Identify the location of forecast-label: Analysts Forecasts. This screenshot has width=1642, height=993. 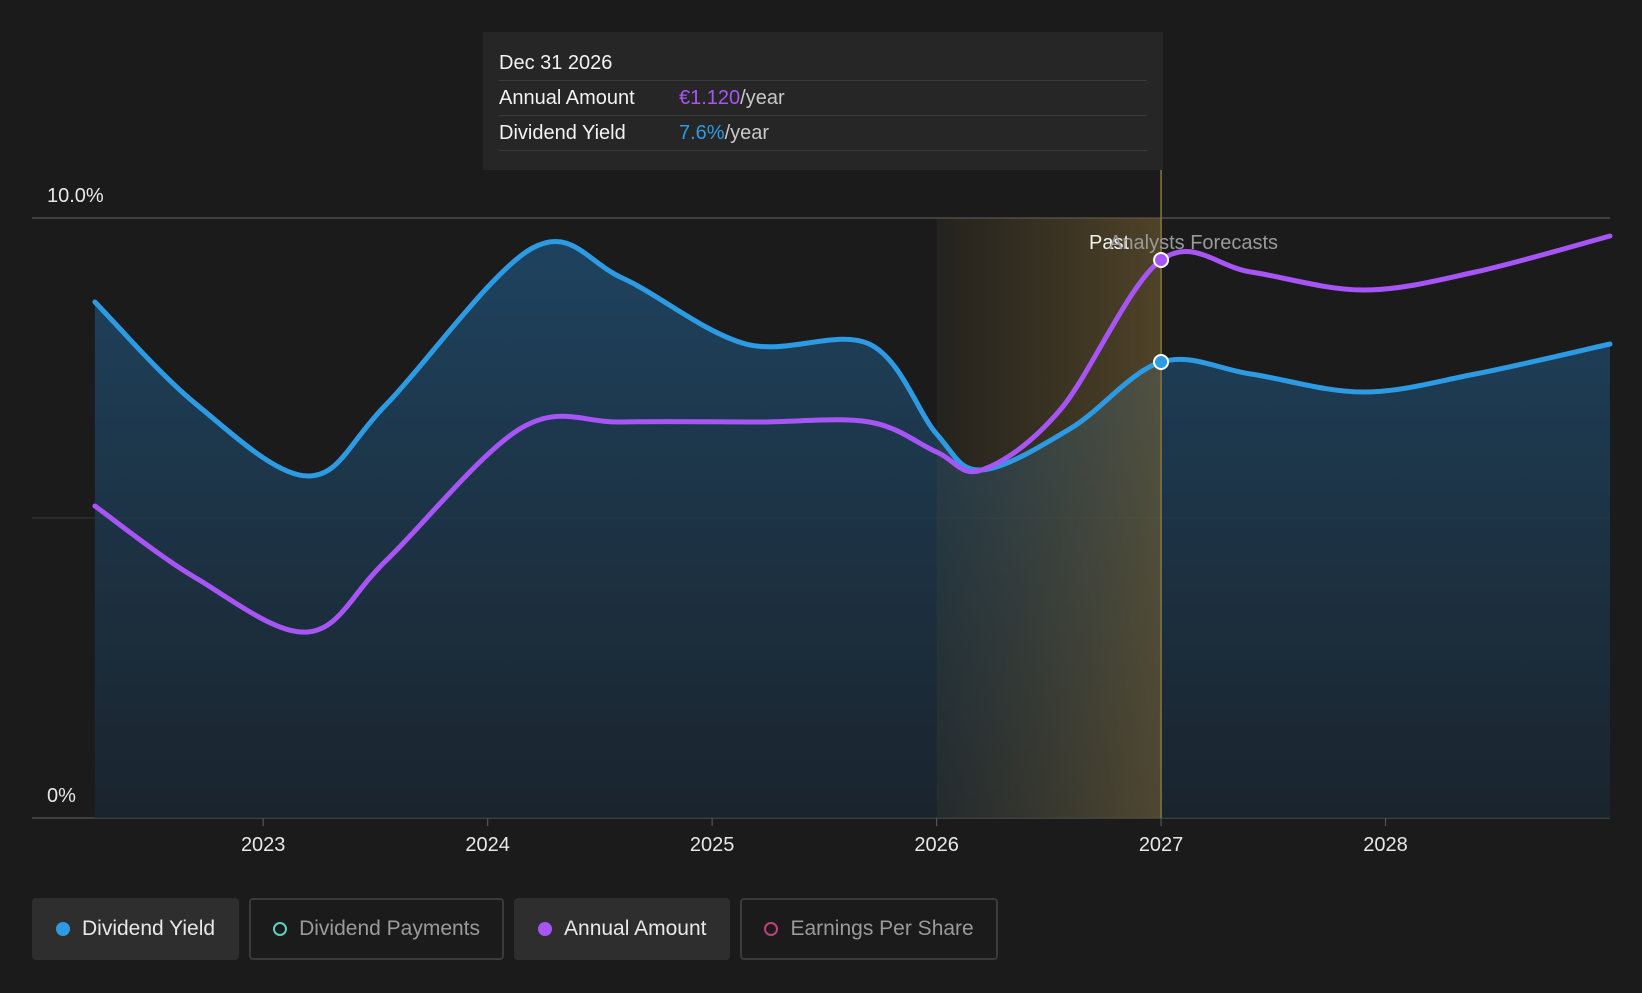
(1193, 243).